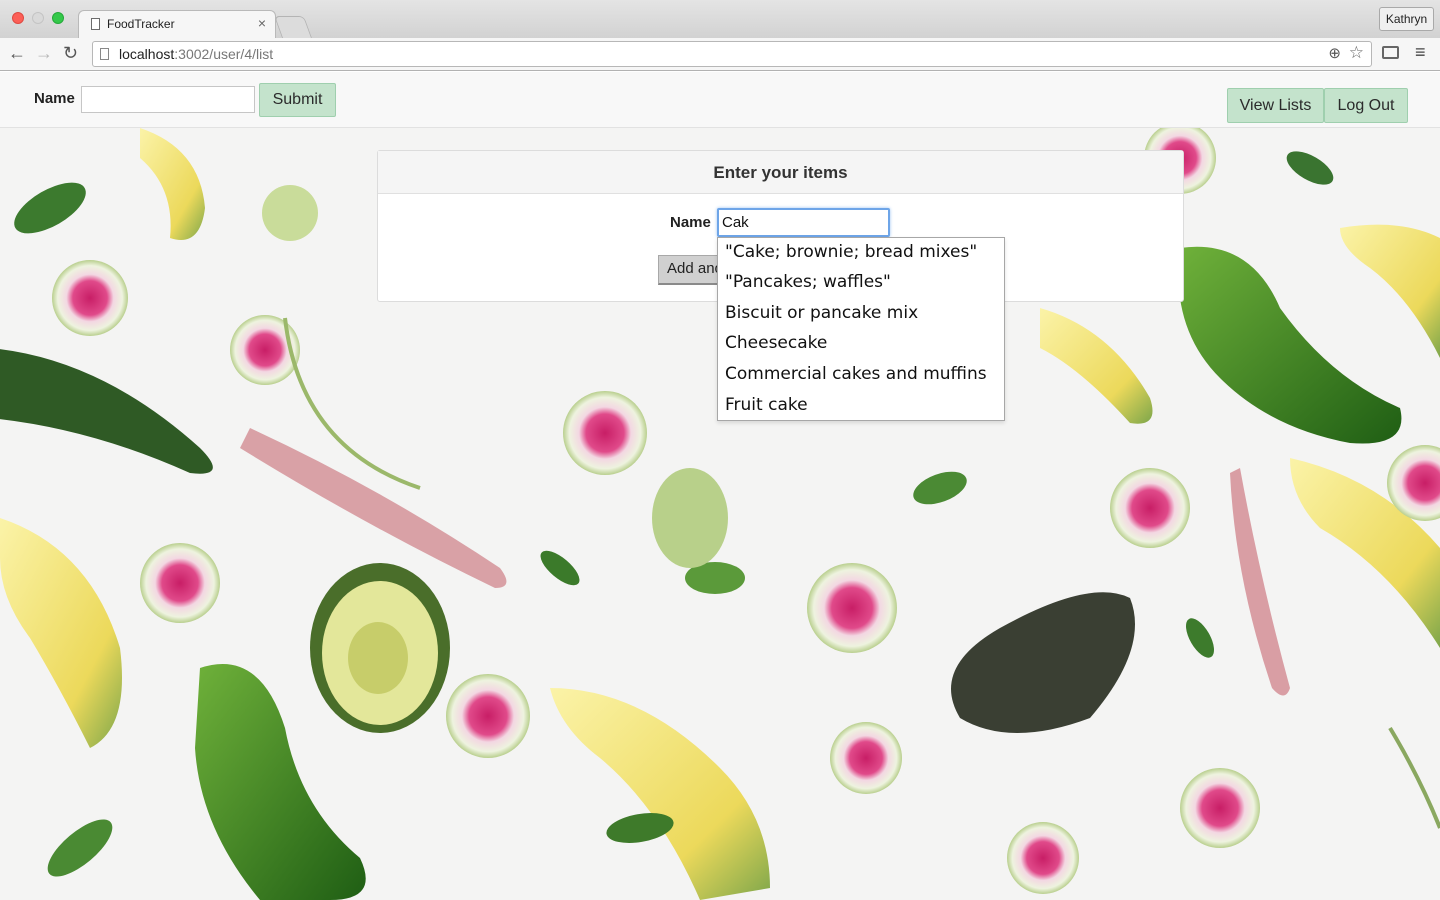 The width and height of the screenshot is (1440, 900). I want to click on url-text: localhost:3002/user/4/list, so click(196, 54).